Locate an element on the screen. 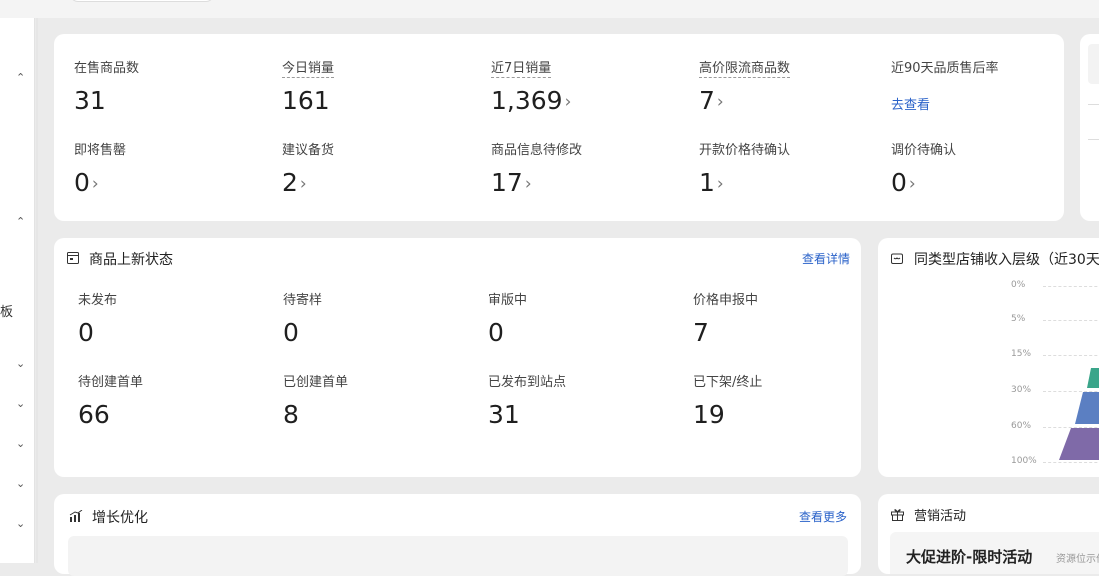  income-pyramid is located at coordinates (1079, 414).